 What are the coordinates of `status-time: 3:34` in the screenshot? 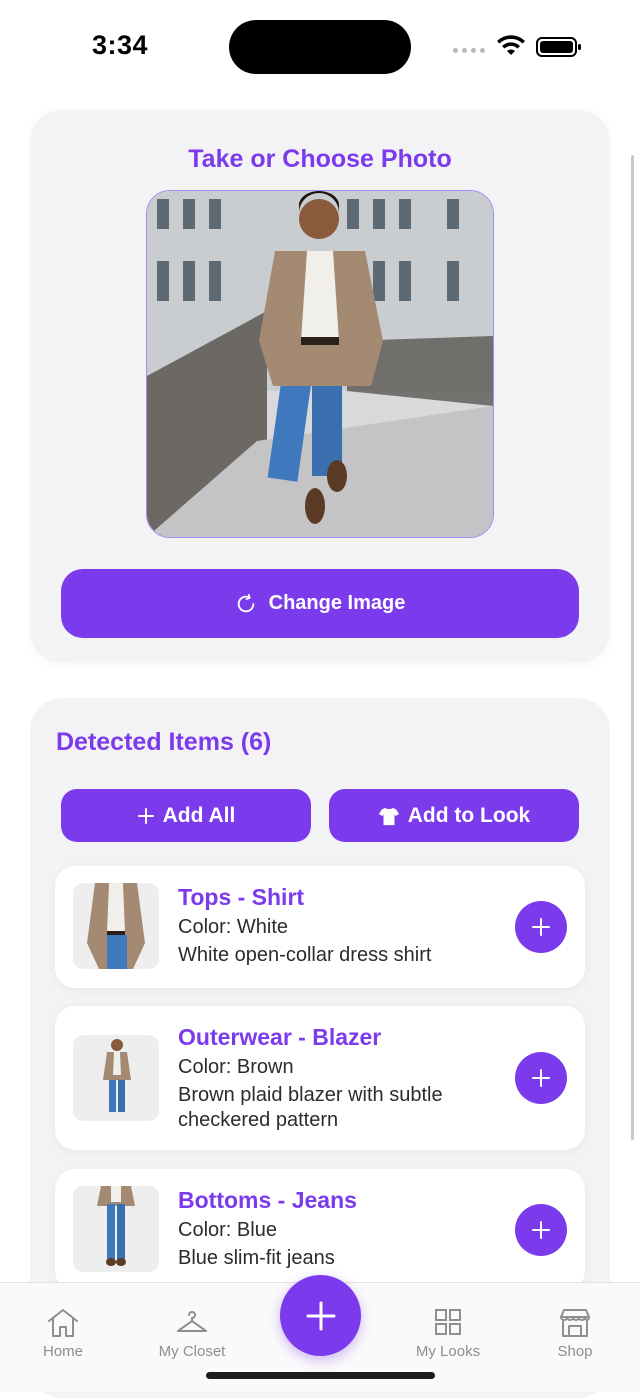 It's located at (120, 45).